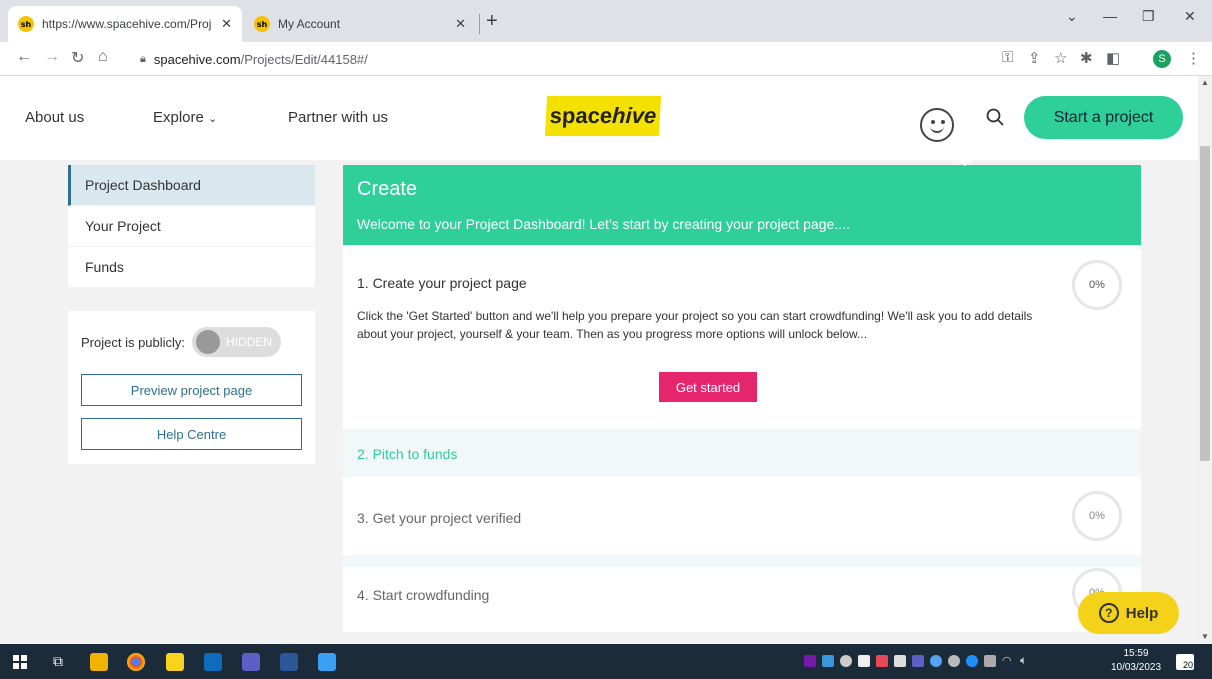  I want to click on step-title: 2. Pitch to funds, so click(407, 454).